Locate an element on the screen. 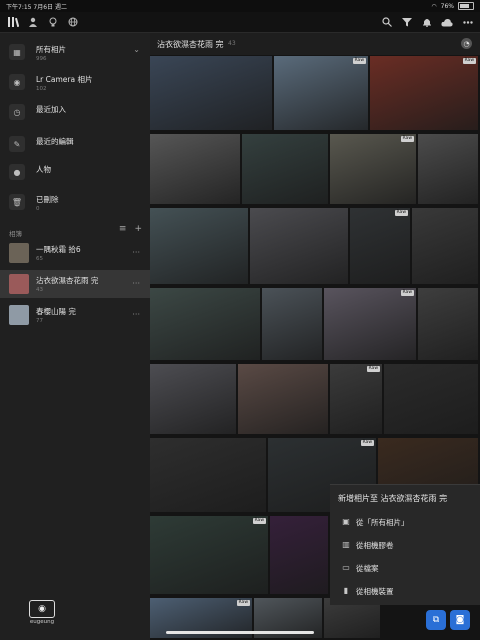 The width and height of the screenshot is (480, 640). library-icon is located at coordinates (13, 22).